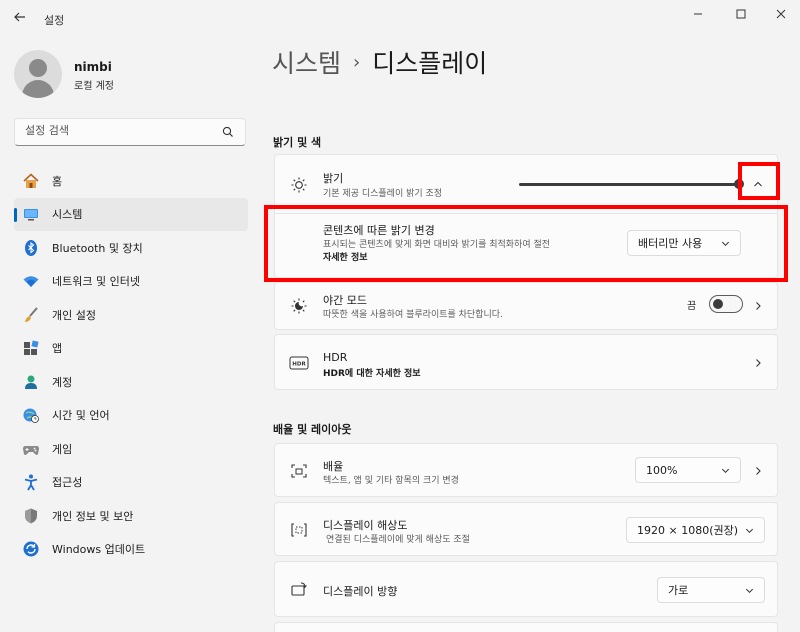 This screenshot has width=800, height=632. What do you see at coordinates (526, 627) in the screenshot?
I see `next-setting-card-partial` at bounding box center [526, 627].